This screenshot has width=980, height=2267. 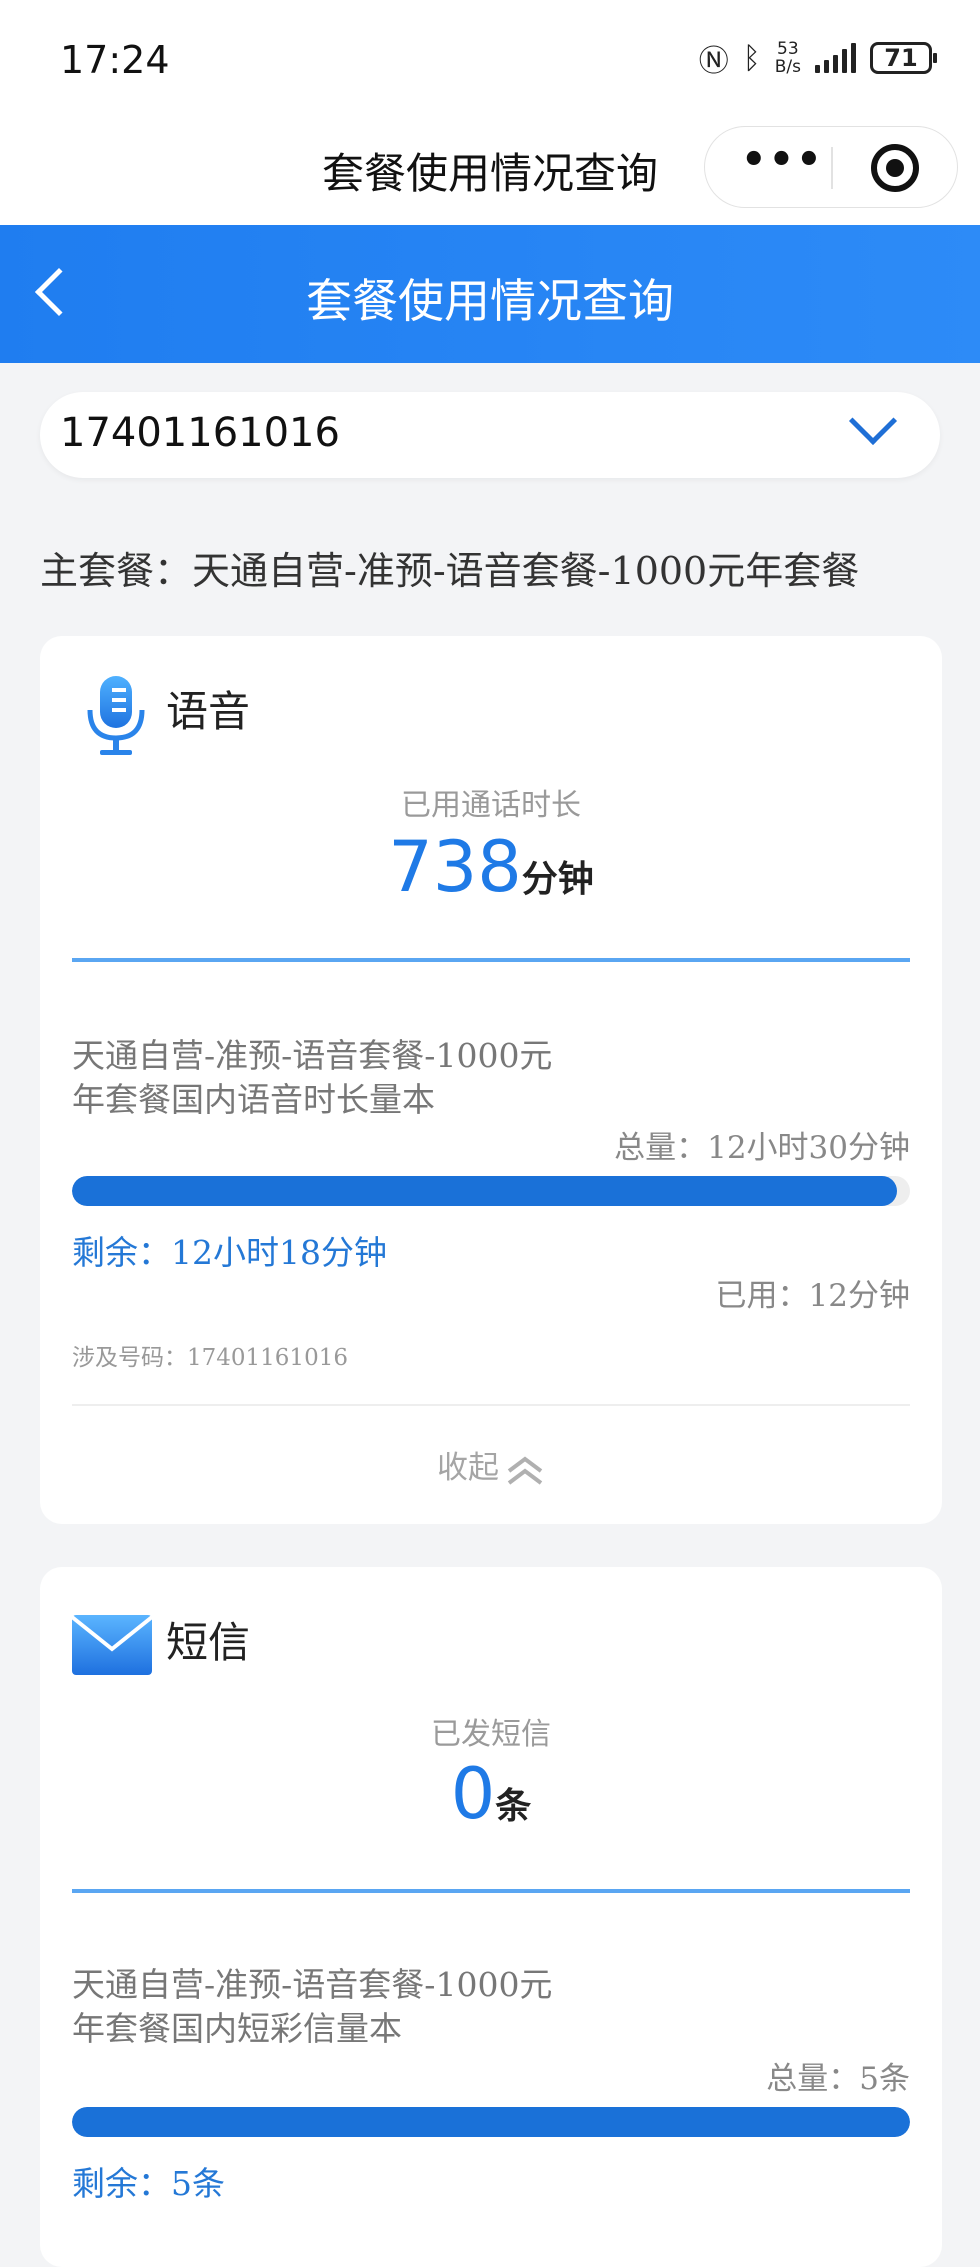 I want to click on more-button: •••, so click(x=782, y=160).